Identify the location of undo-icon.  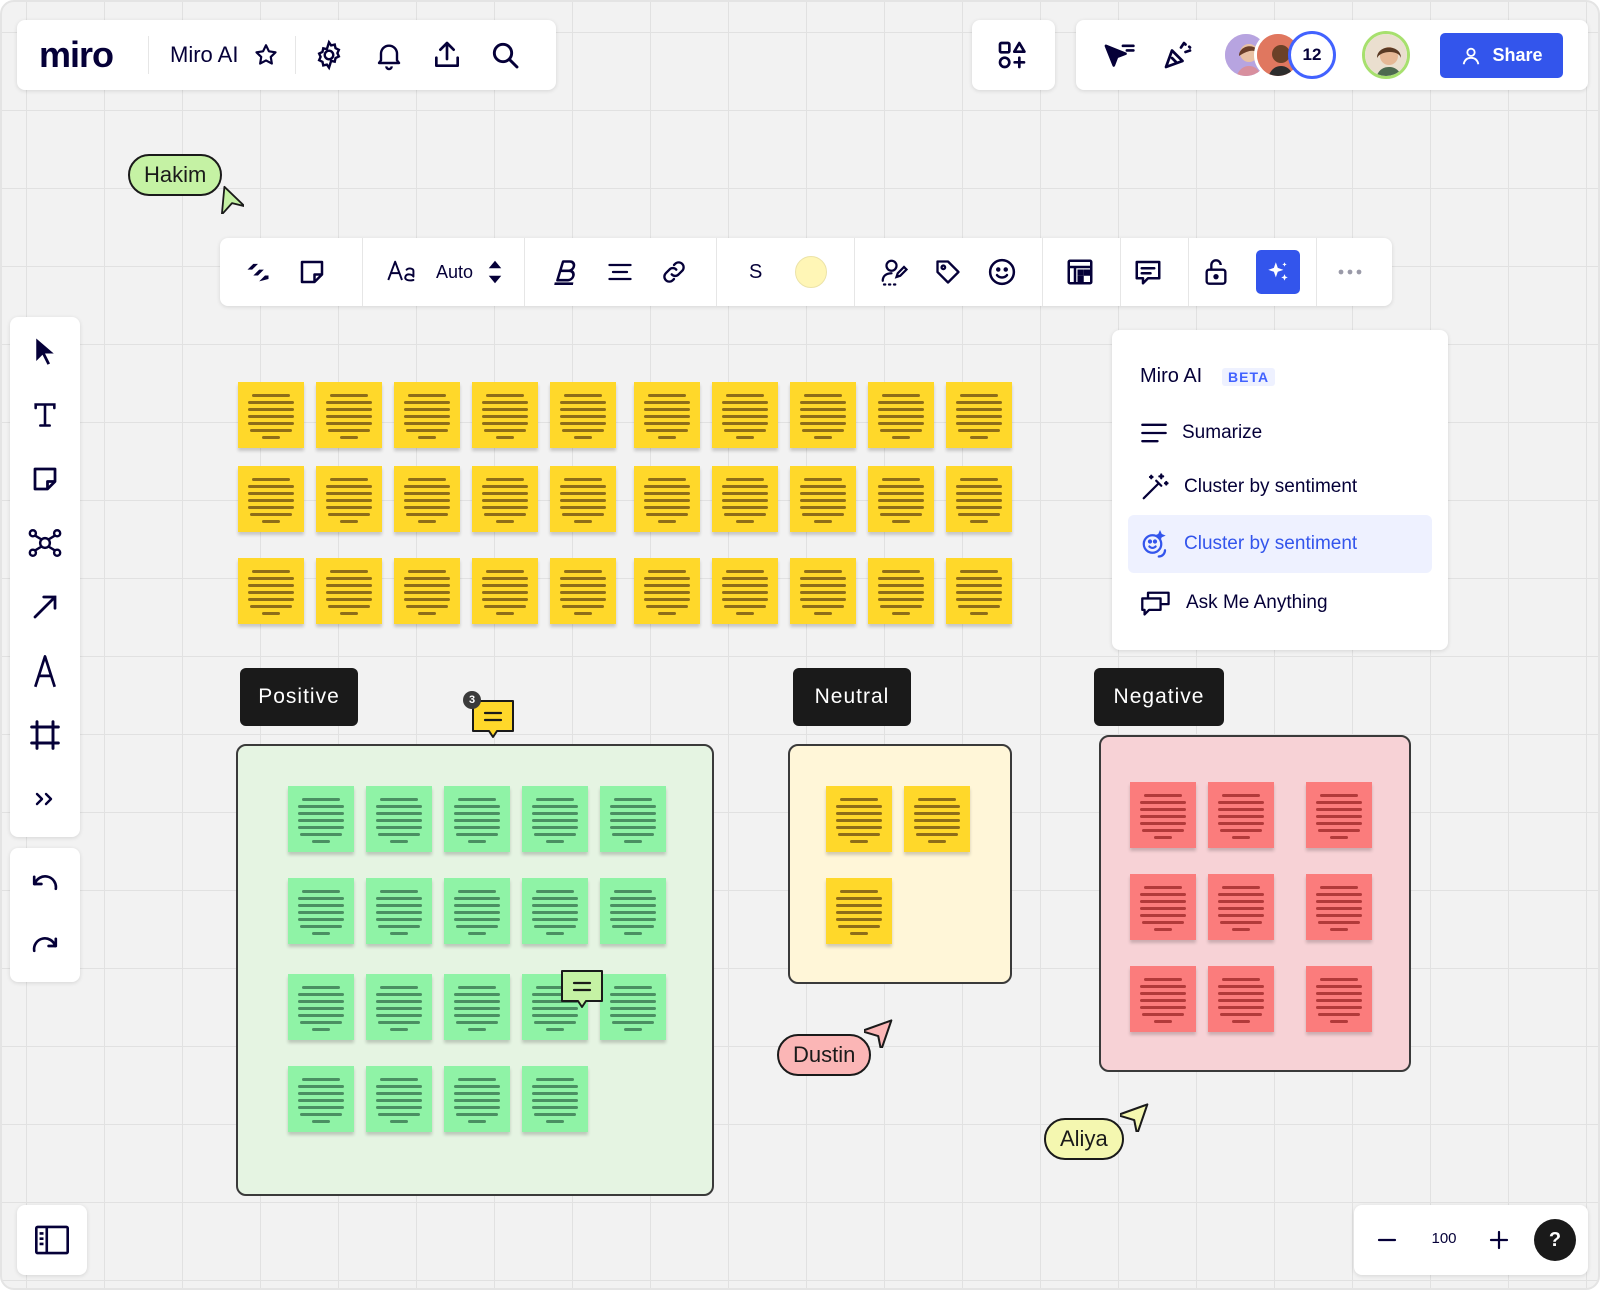
(45, 884).